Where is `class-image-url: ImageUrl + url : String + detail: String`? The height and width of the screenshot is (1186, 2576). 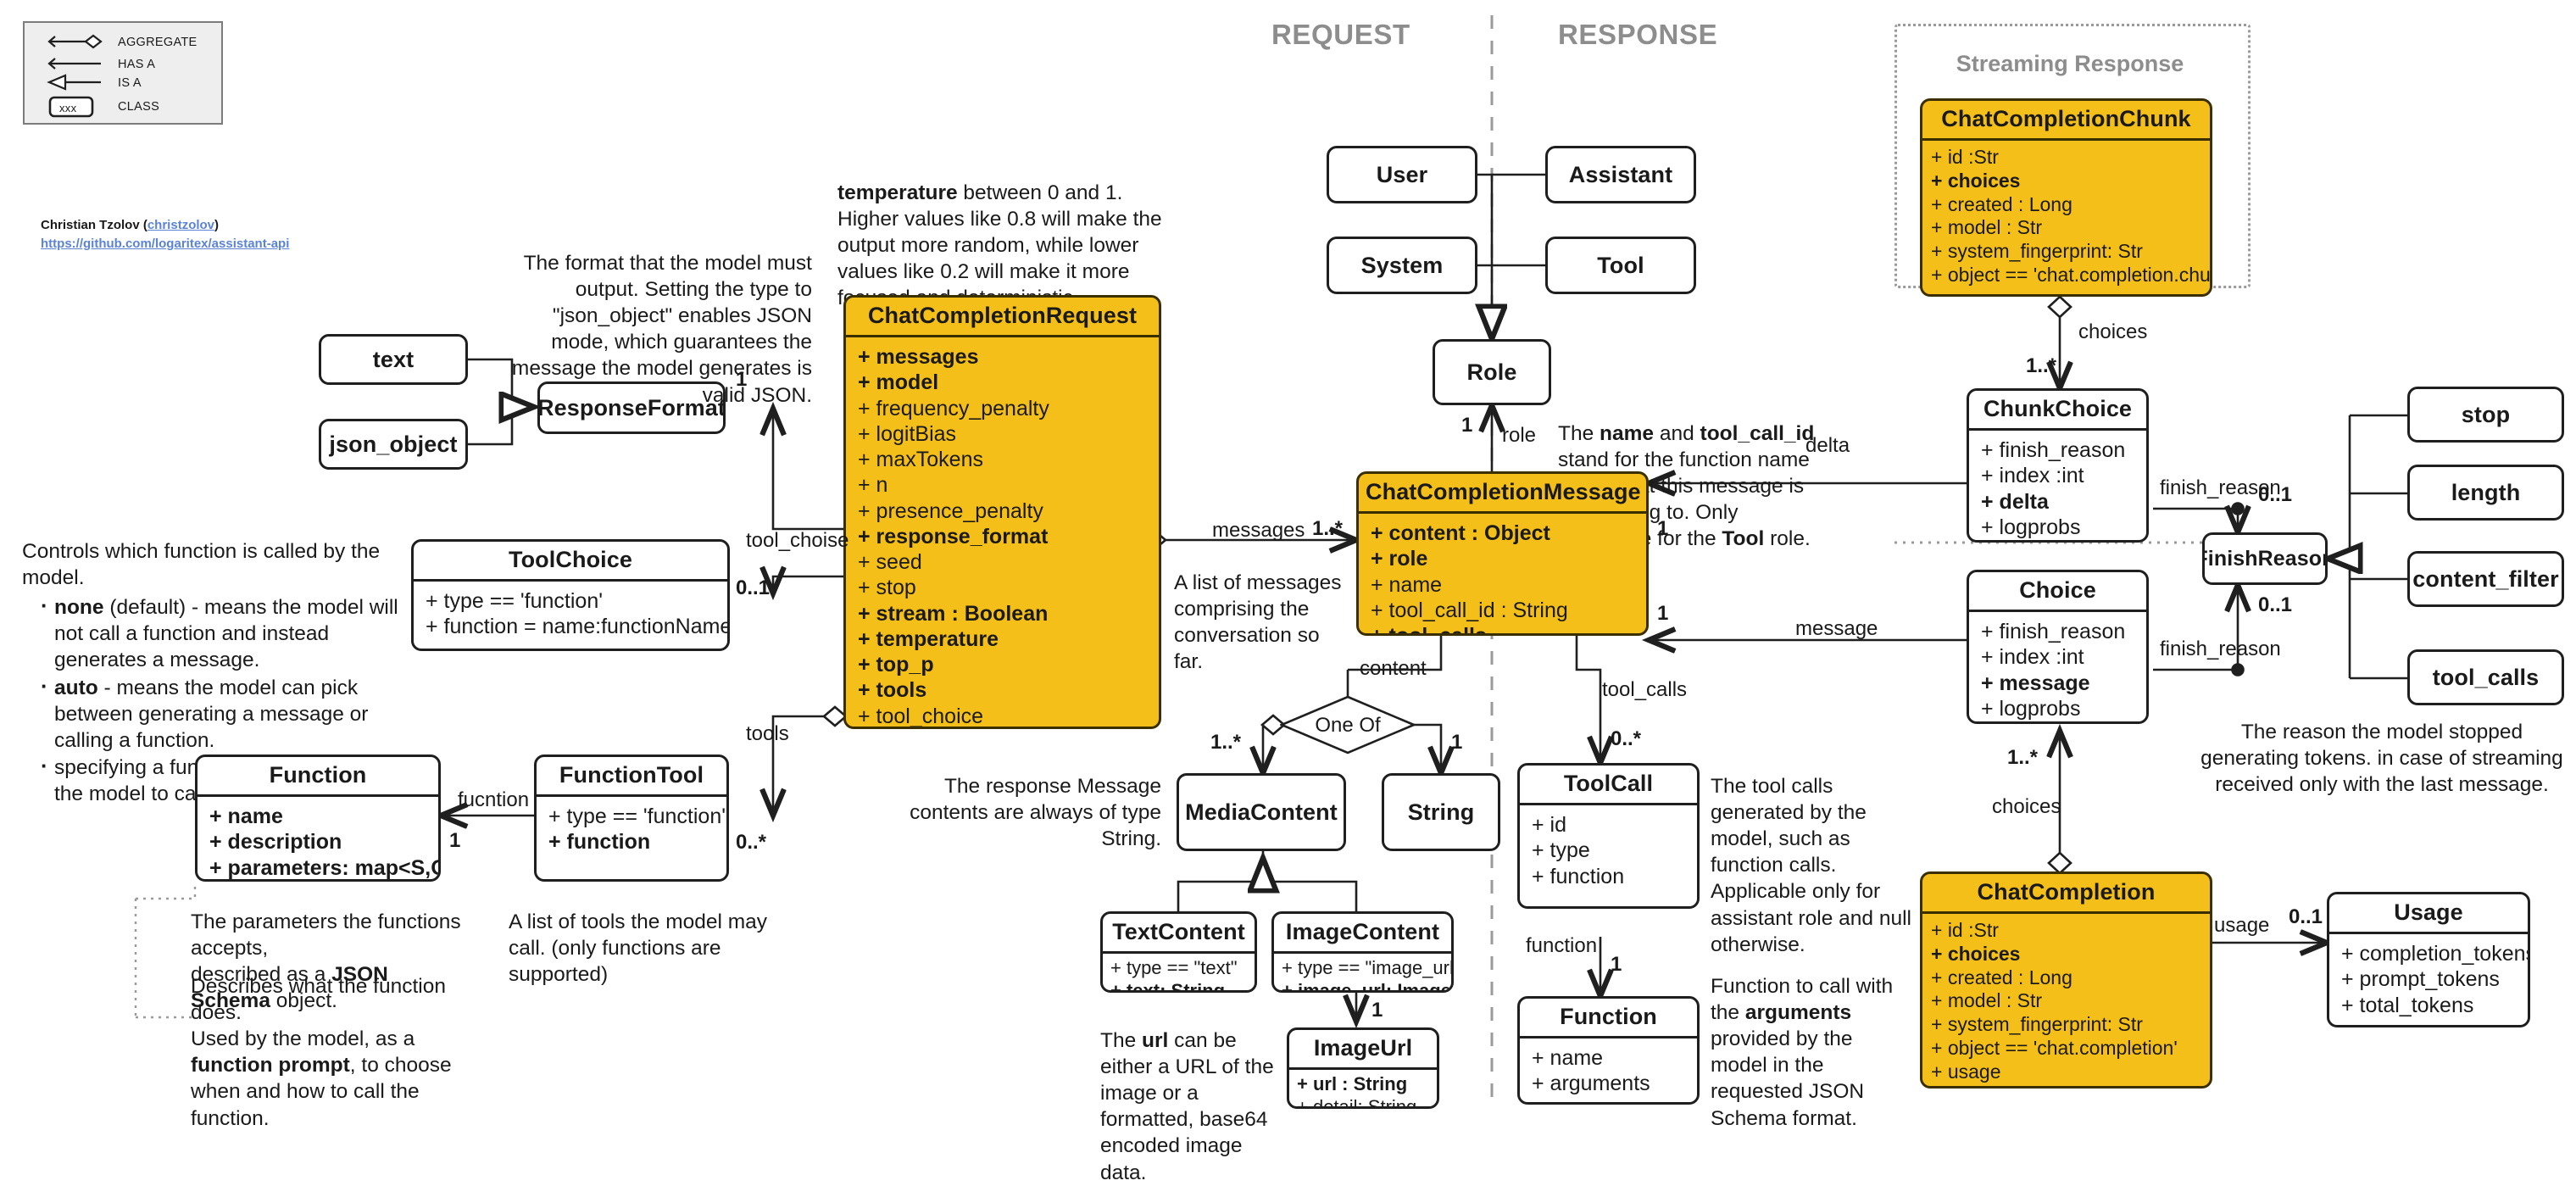 class-image-url: ImageUrl + url : String + detail: String is located at coordinates (1363, 1068).